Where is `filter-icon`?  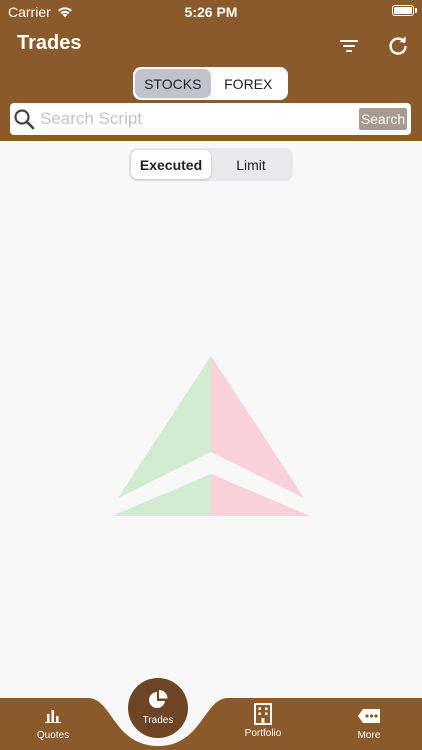 filter-icon is located at coordinates (349, 46).